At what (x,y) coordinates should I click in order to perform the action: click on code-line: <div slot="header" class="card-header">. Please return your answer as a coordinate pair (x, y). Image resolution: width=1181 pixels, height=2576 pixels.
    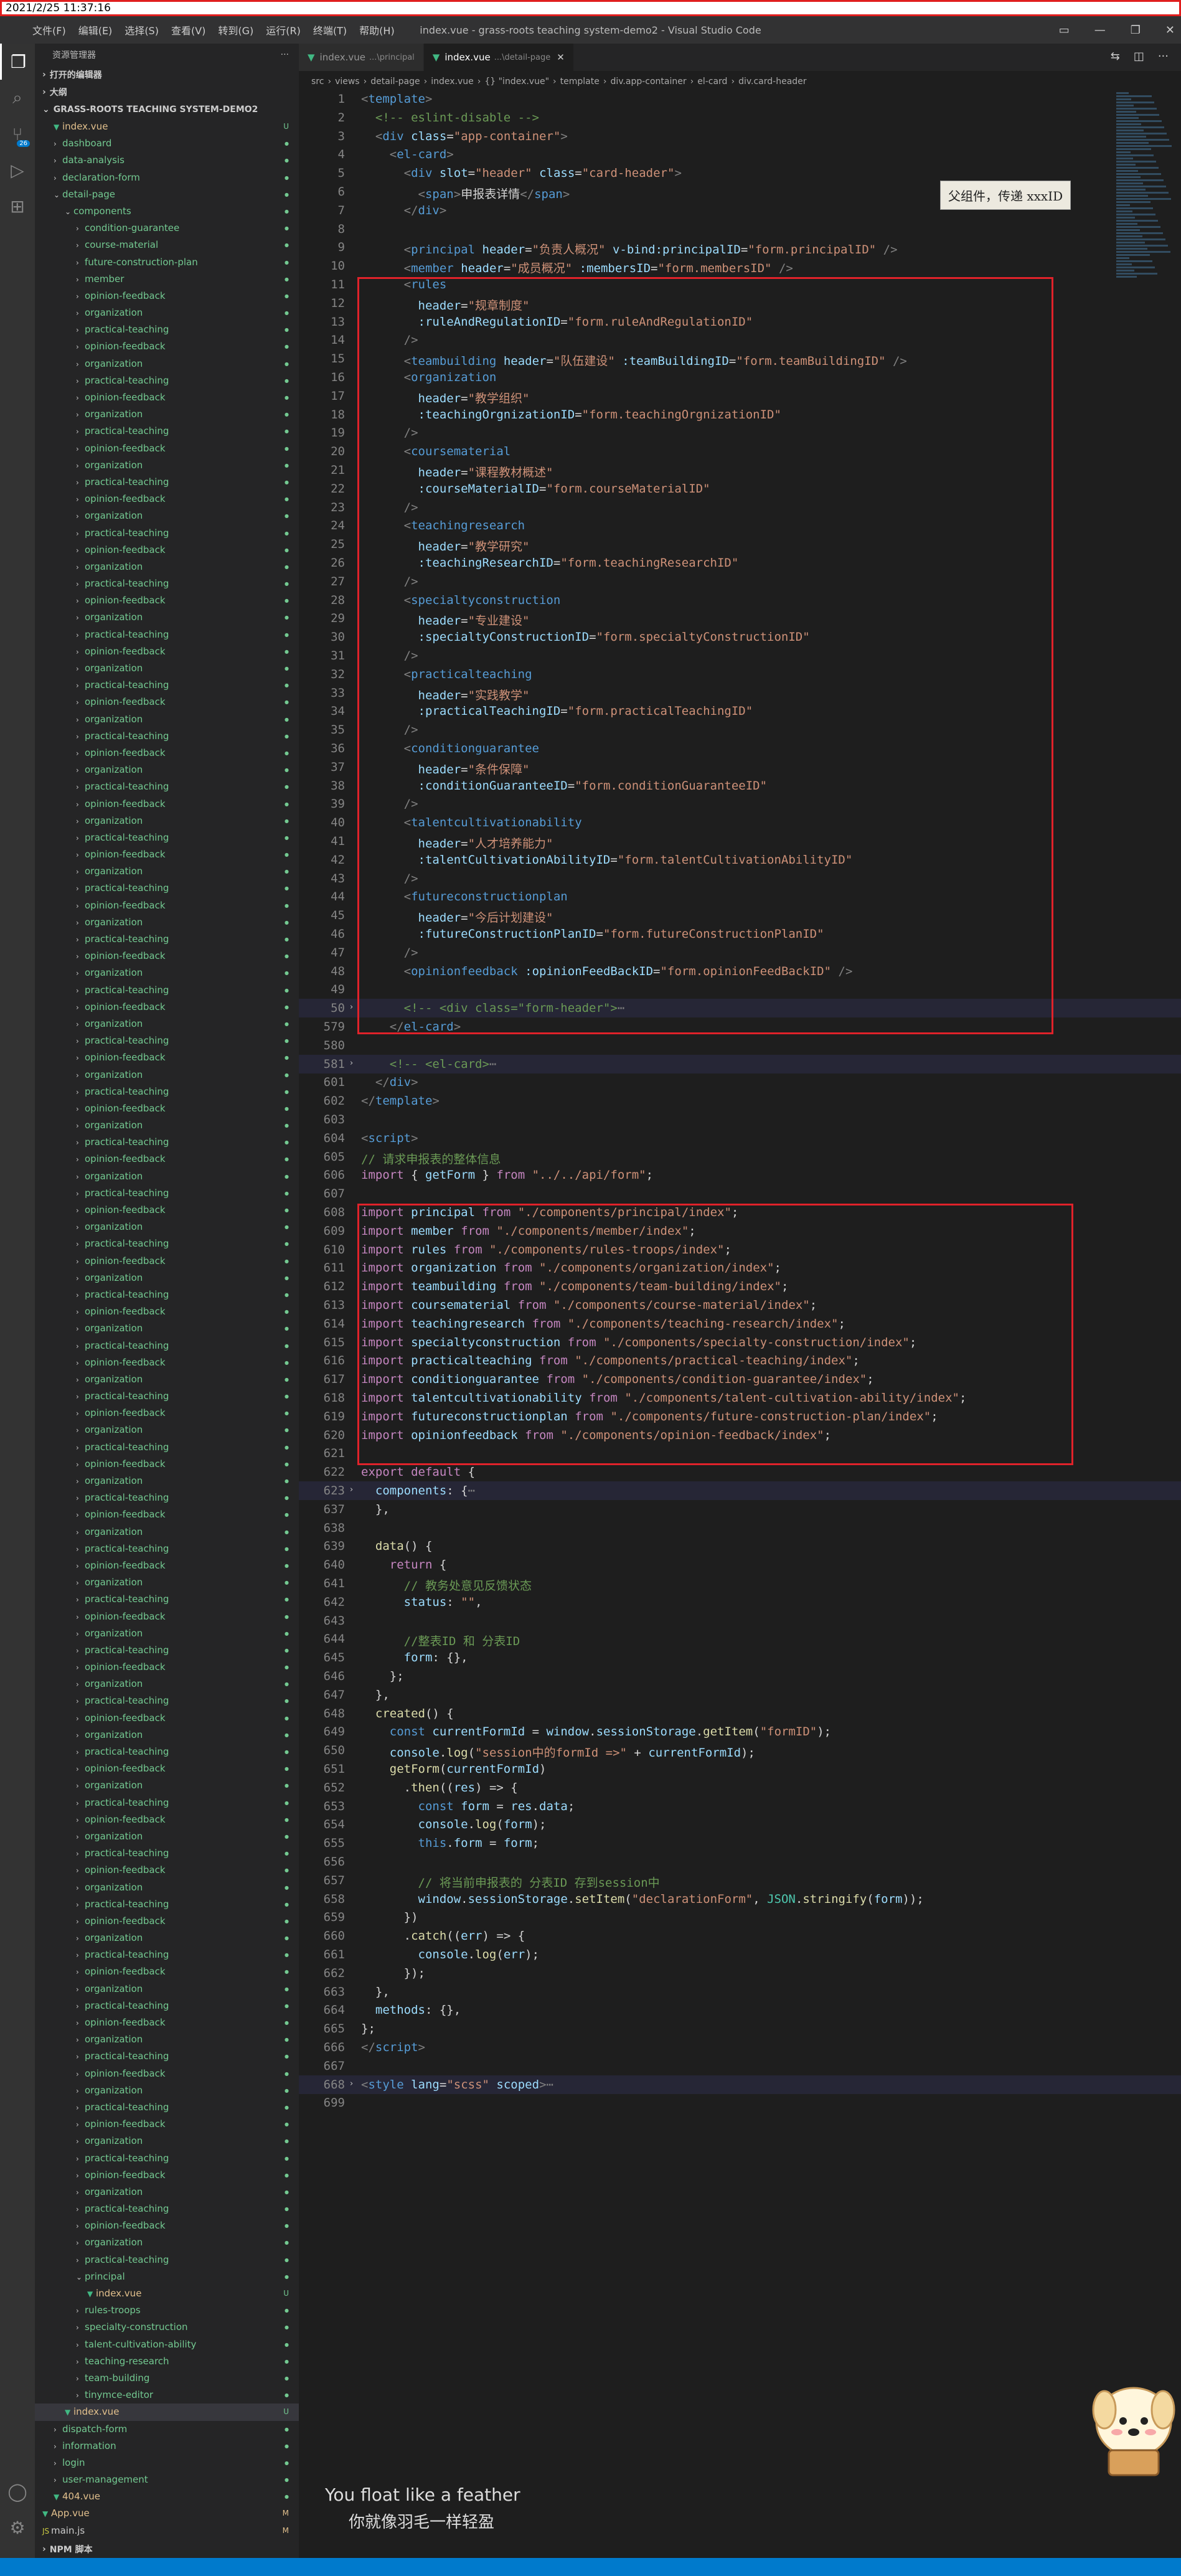
    Looking at the image, I should click on (521, 173).